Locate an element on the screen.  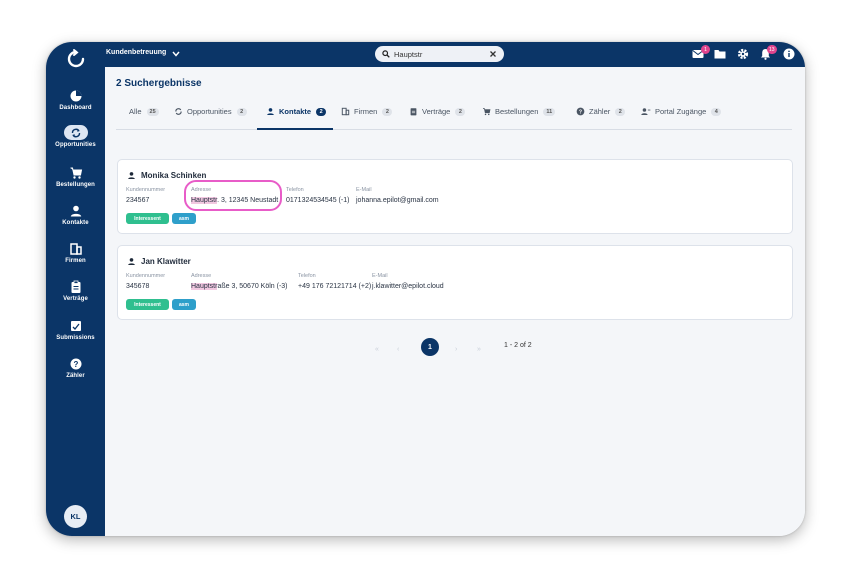
contact-name: Jan Klawitter is located at coordinates (159, 261).